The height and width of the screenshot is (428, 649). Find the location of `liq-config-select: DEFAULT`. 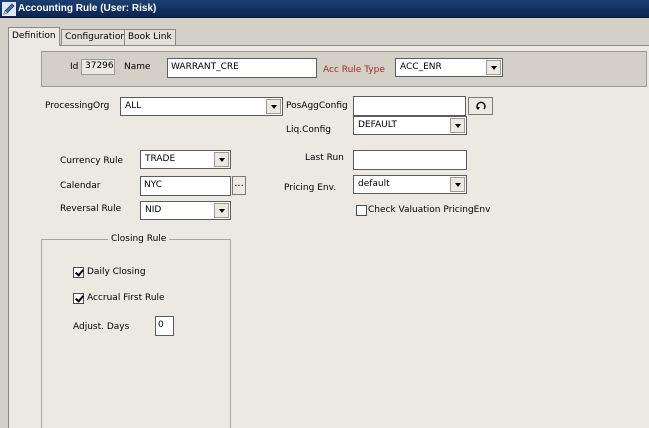

liq-config-select: DEFAULT is located at coordinates (410, 125).